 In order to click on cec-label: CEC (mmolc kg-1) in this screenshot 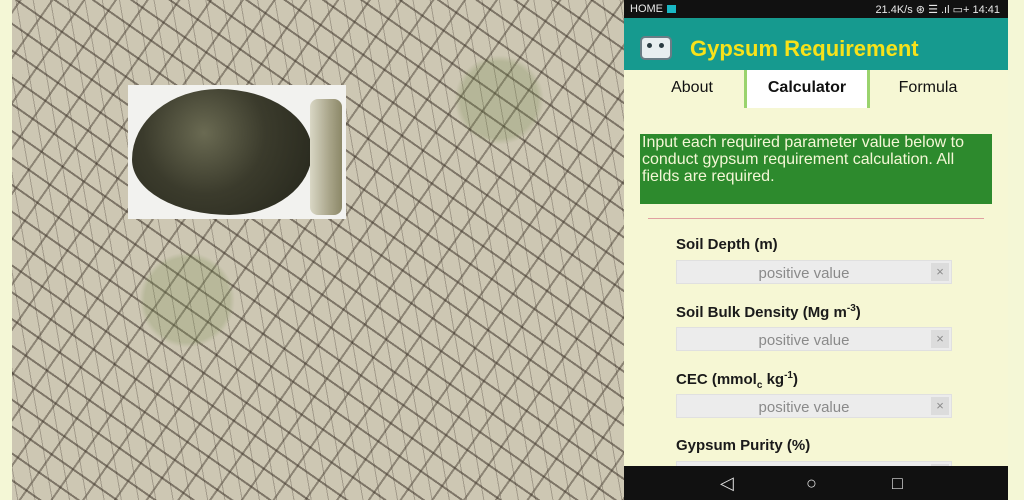, I will do `click(737, 380)`.